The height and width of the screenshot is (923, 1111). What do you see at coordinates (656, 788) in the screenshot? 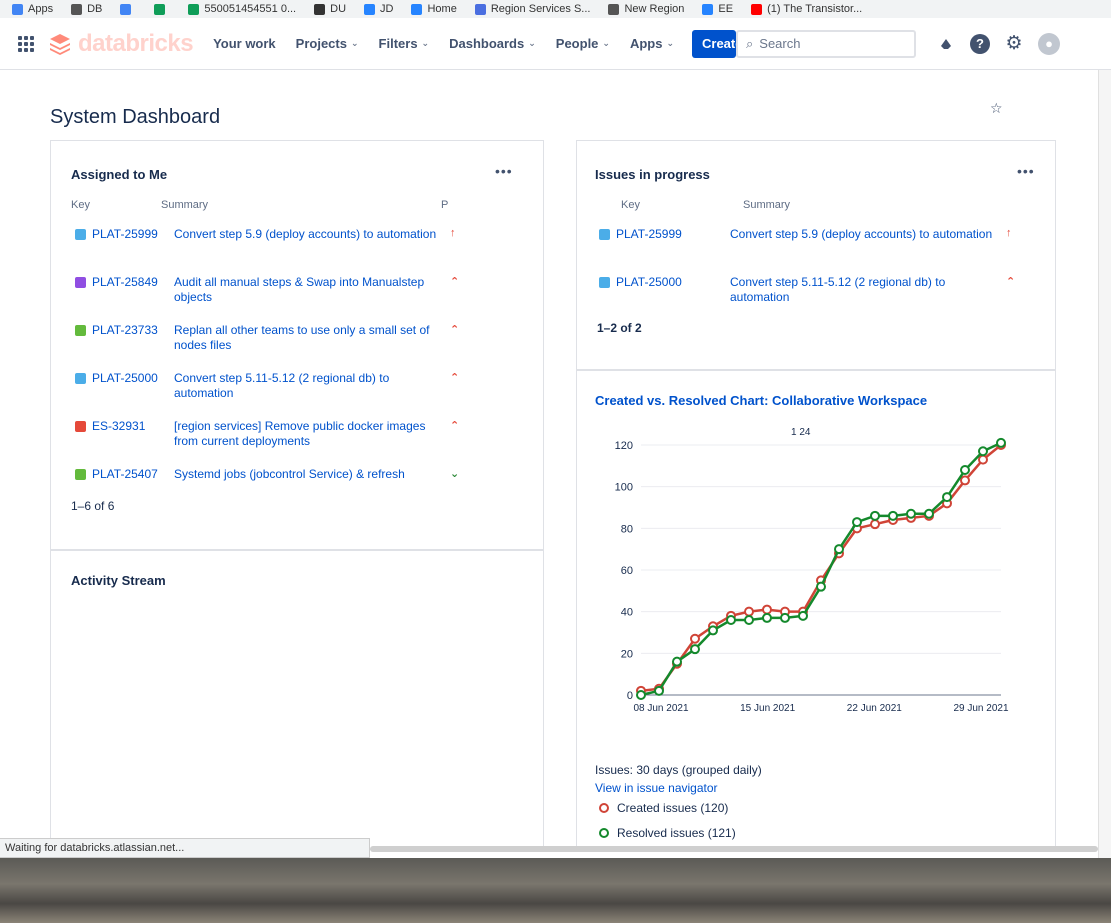
I see `issue-navigator-link: View in issue navigator` at bounding box center [656, 788].